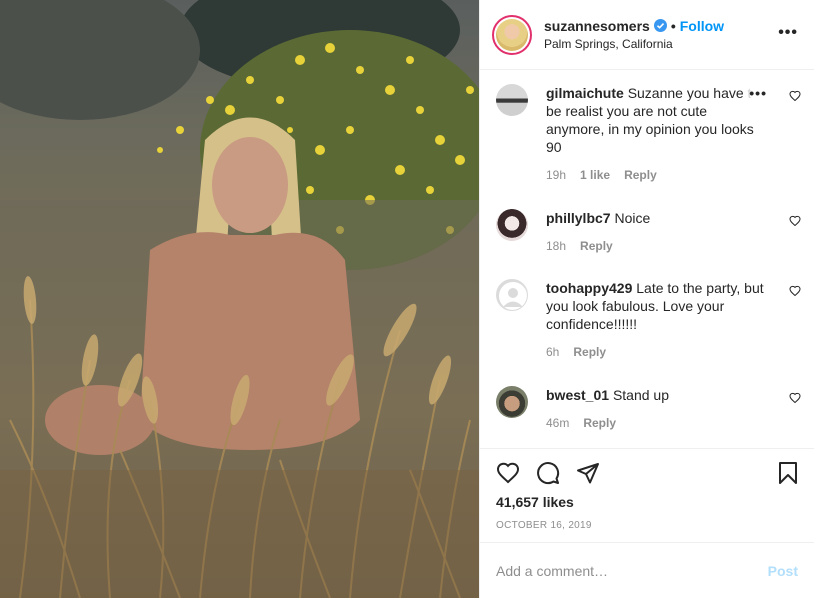 The height and width of the screenshot is (598, 814). I want to click on comment-username: bwest_01, so click(577, 395).